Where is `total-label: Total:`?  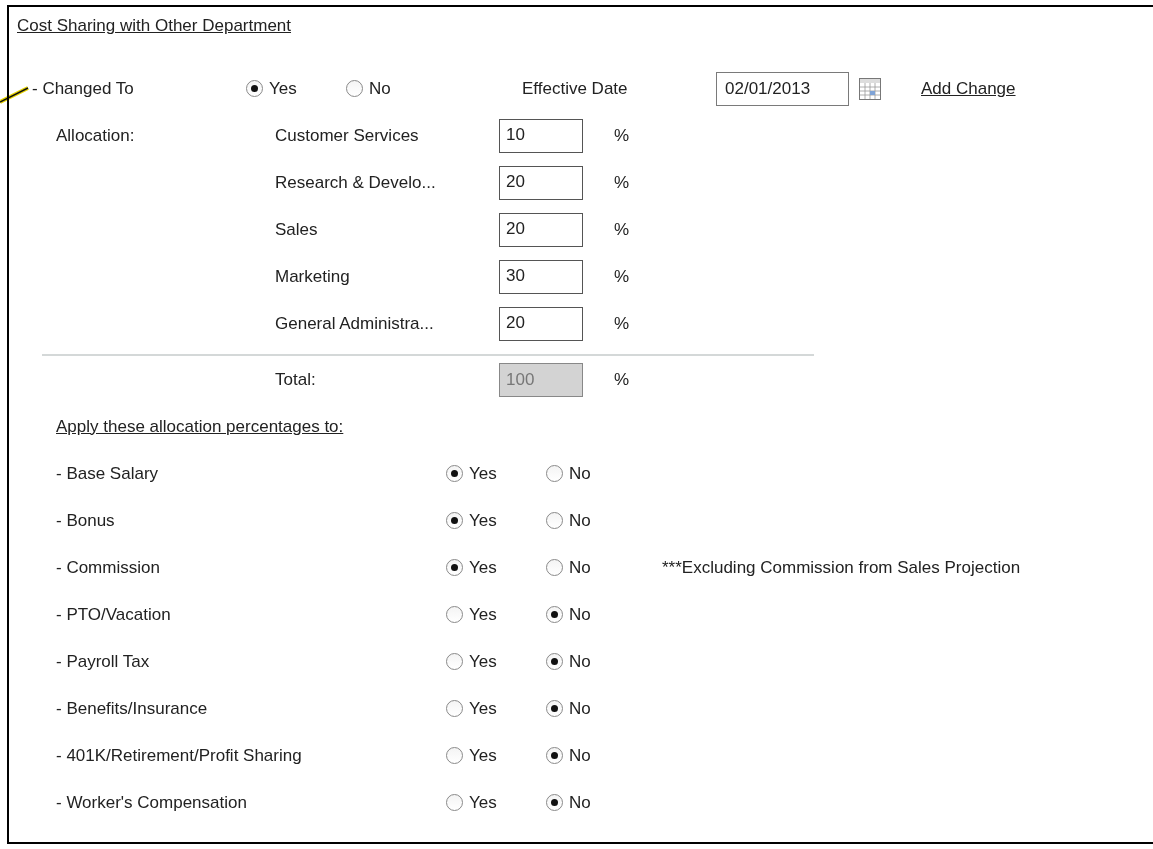
total-label: Total: is located at coordinates (296, 379).